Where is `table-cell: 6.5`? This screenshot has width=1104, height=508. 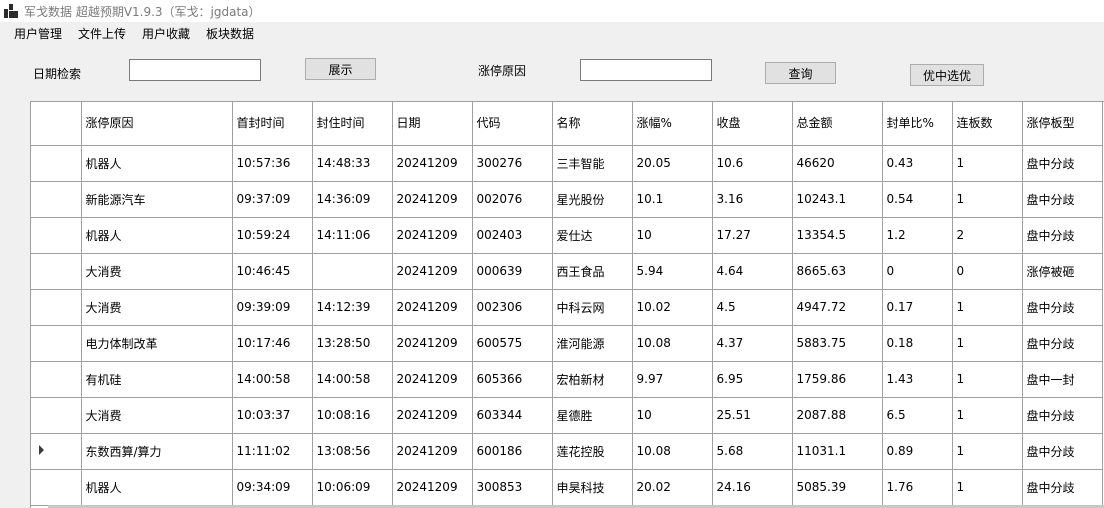
table-cell: 6.5 is located at coordinates (917, 415).